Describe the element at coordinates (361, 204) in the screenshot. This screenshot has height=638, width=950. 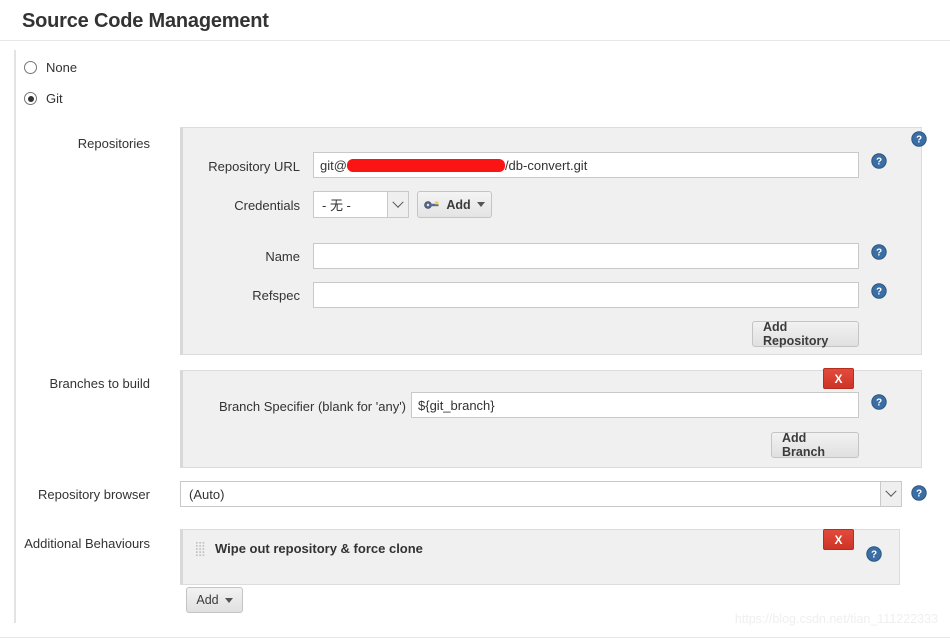
I see `credentials-select: - 无 -` at that location.